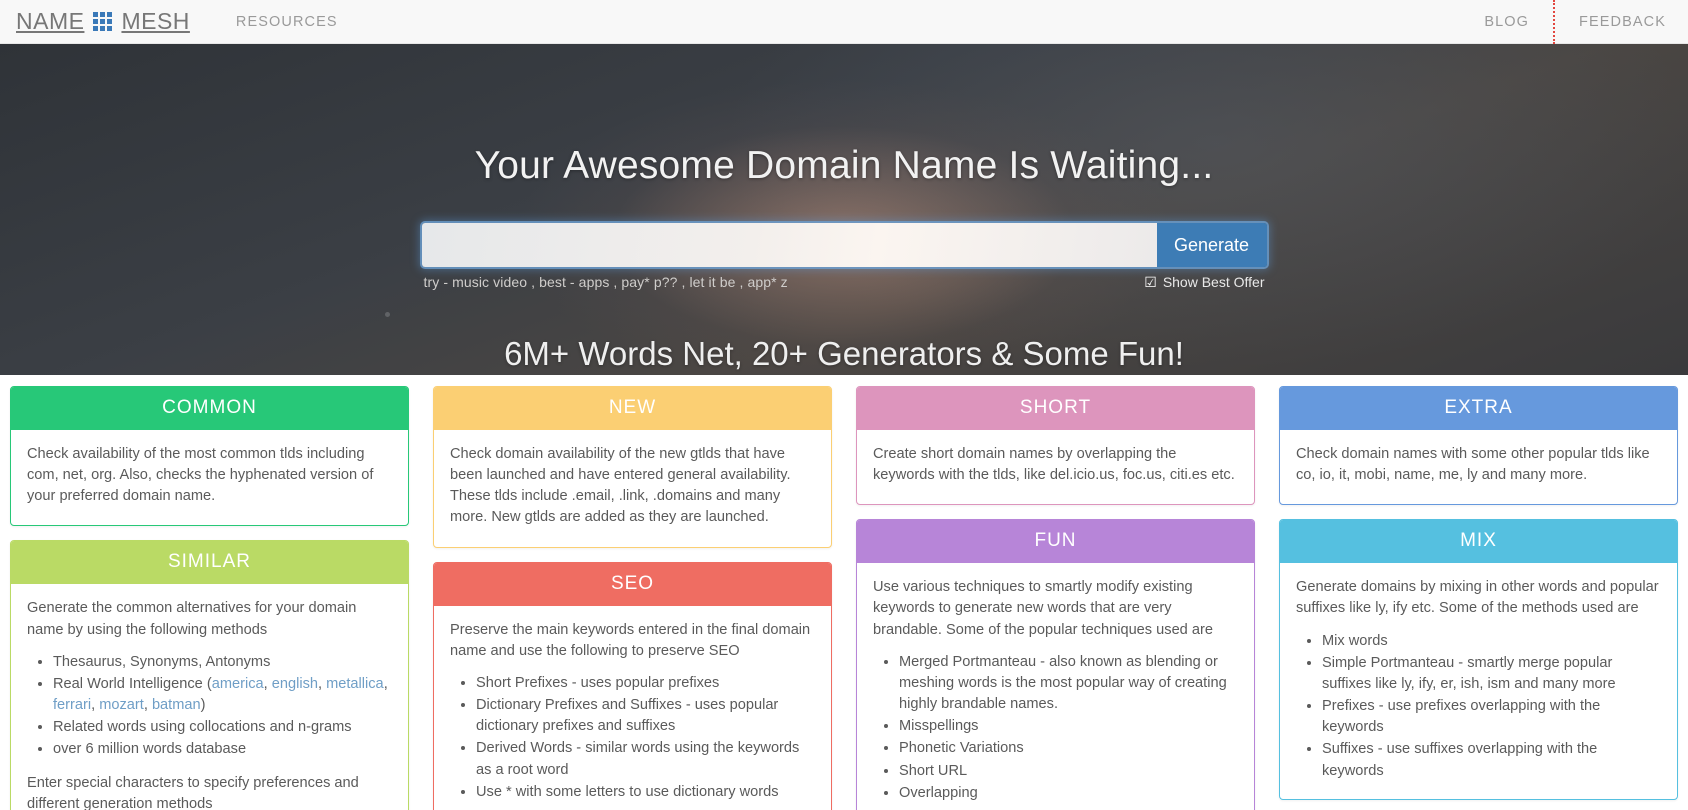 Image resolution: width=1688 pixels, height=810 pixels. I want to click on card-short-title: SHORT, so click(1055, 408).